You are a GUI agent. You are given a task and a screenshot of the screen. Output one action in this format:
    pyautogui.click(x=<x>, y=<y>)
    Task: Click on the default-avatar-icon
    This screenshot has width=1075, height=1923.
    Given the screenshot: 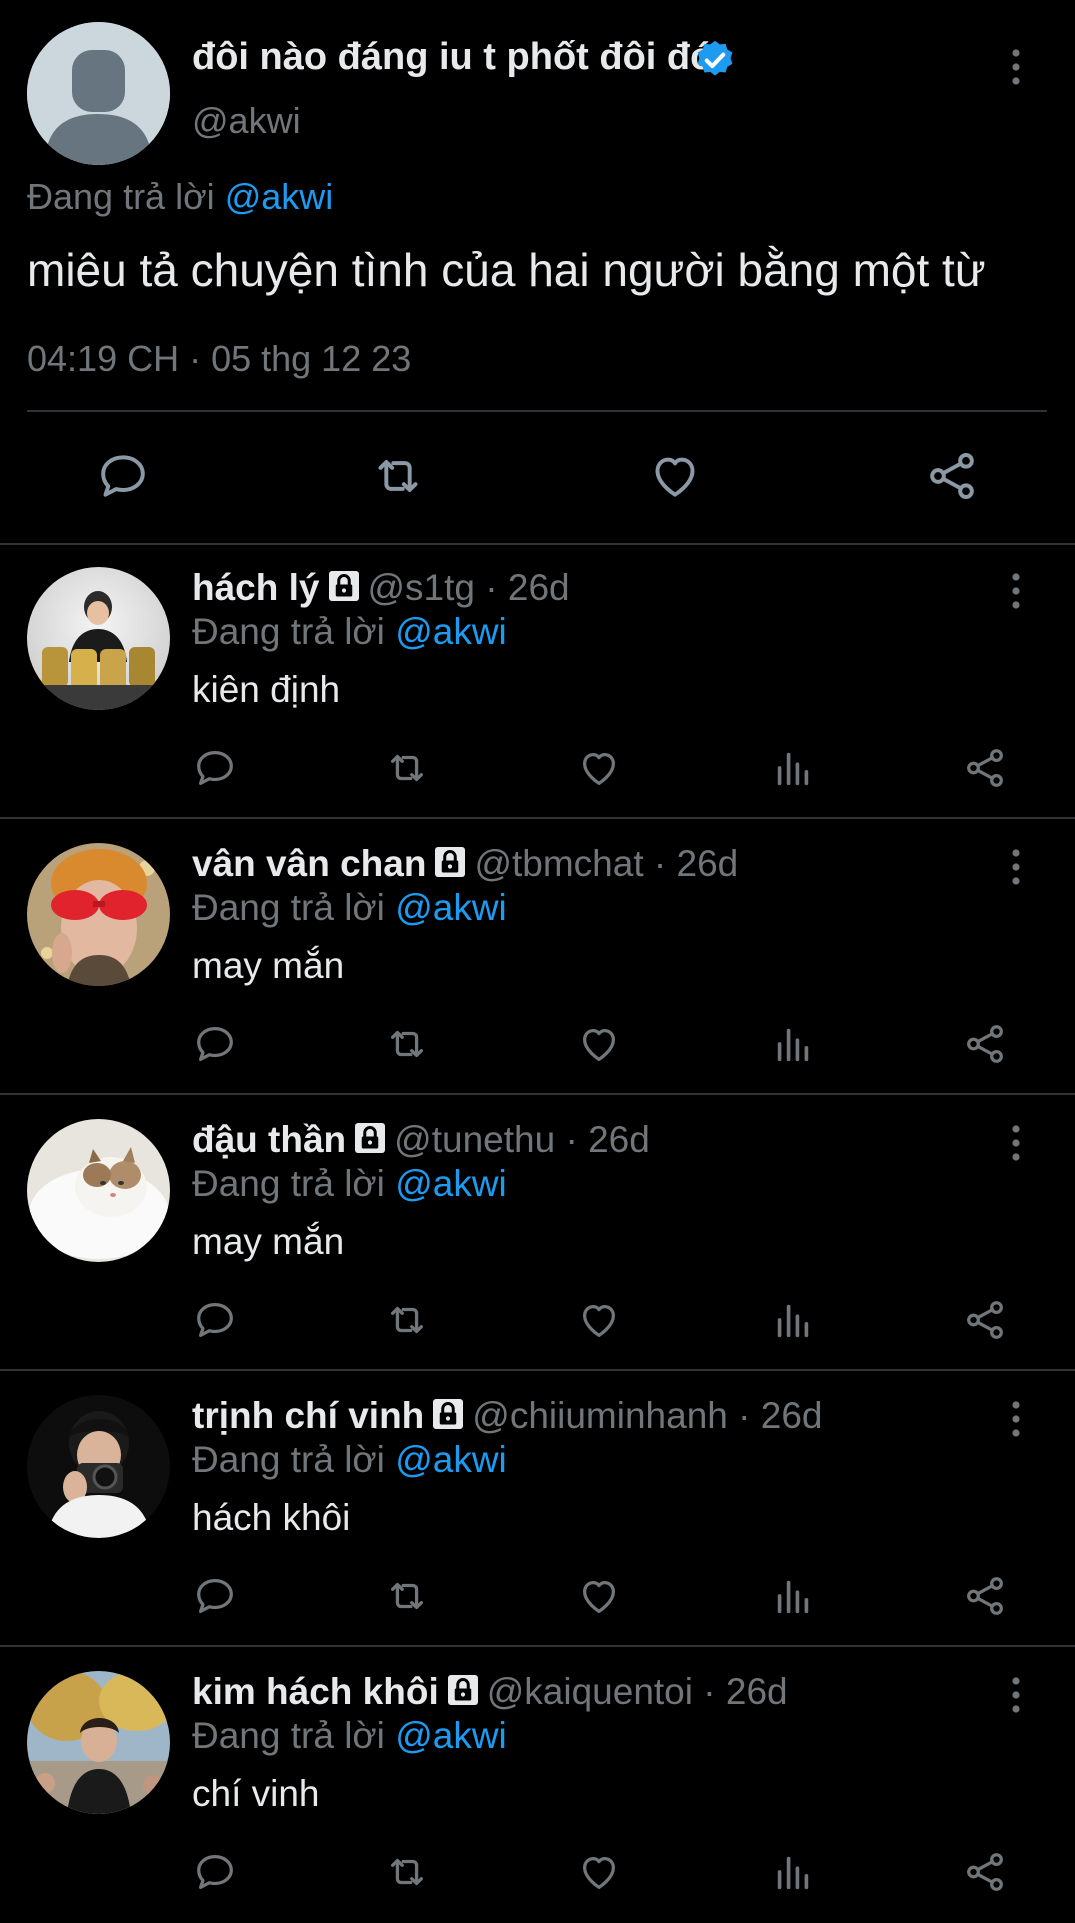 What is the action you would take?
    pyautogui.click(x=98, y=93)
    